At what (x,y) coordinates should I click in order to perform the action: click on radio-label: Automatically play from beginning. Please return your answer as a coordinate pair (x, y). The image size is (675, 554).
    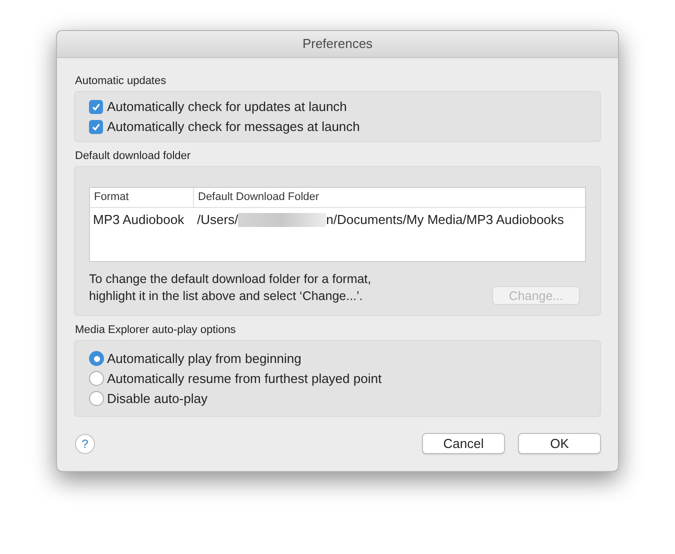
    Looking at the image, I should click on (204, 359).